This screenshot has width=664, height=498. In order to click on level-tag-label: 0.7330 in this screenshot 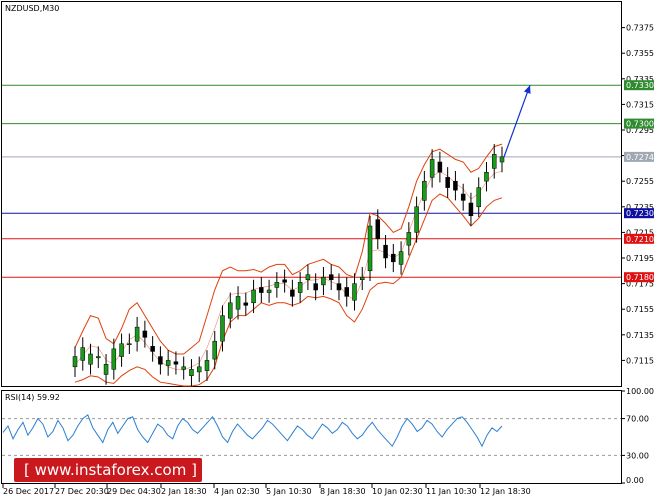, I will do `click(640, 85)`.